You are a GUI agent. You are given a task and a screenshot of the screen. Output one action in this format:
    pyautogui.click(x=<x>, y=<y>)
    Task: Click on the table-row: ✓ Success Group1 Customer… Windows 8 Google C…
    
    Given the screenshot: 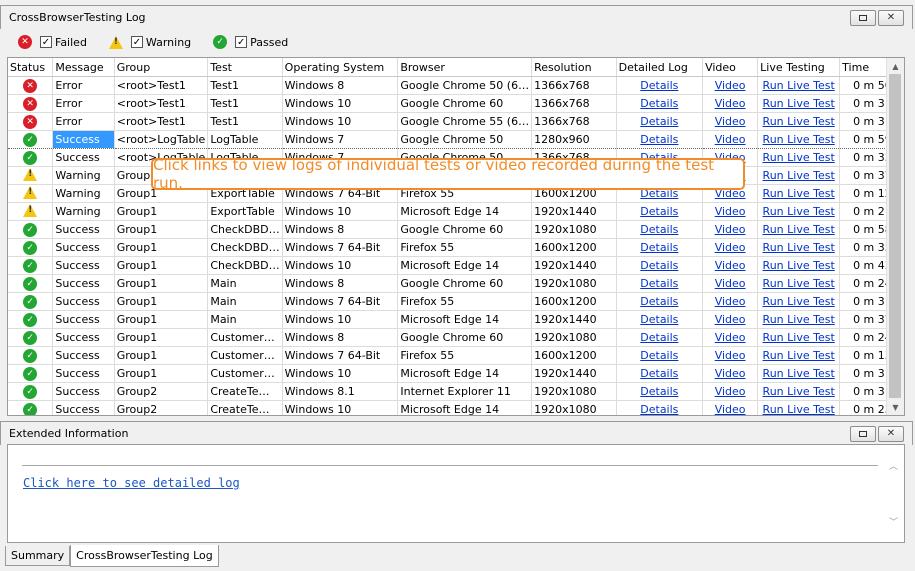 What is the action you would take?
    pyautogui.click(x=456, y=337)
    